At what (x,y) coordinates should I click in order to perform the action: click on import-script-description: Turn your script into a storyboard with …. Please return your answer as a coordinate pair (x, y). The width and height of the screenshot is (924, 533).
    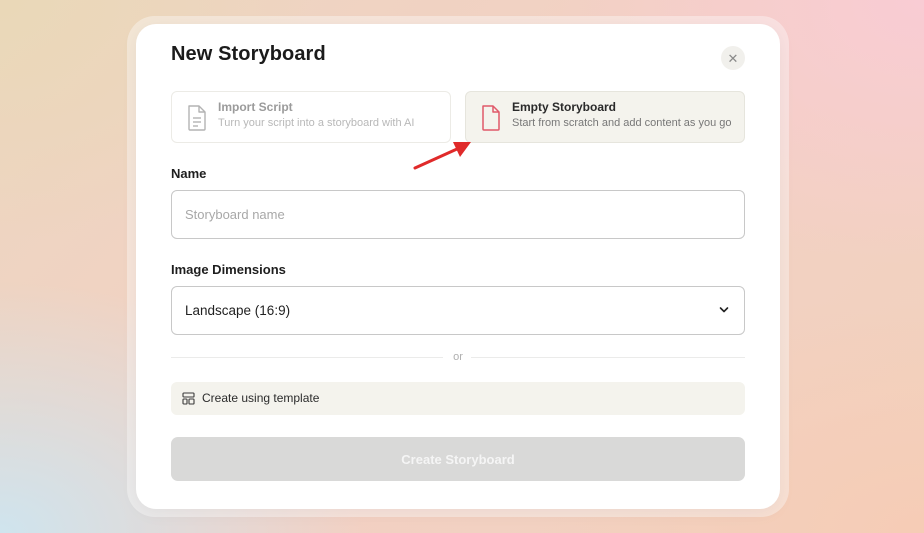
    Looking at the image, I should click on (316, 123).